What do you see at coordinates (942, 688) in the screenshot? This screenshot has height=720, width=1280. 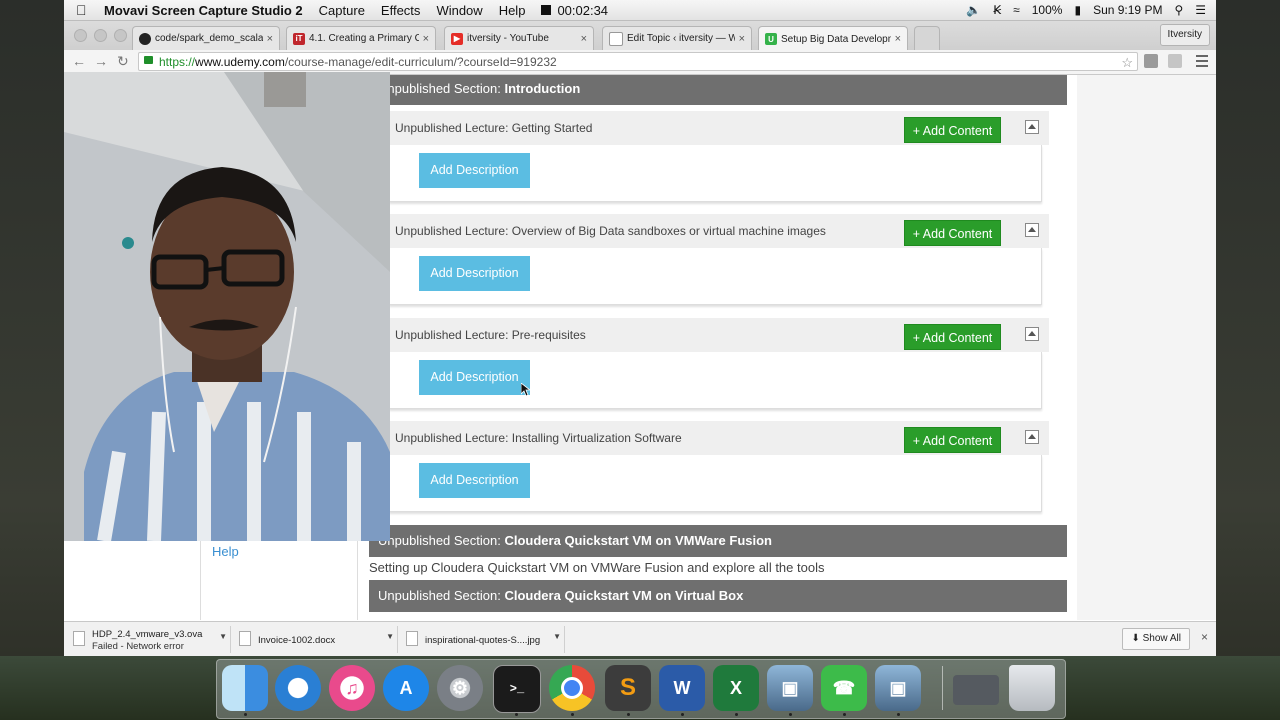 I see `dock-separator` at bounding box center [942, 688].